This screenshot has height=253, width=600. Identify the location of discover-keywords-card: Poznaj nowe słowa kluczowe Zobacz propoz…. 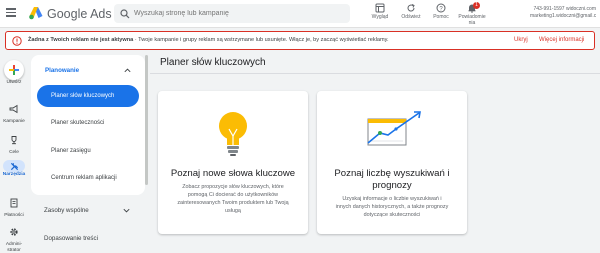
(233, 162).